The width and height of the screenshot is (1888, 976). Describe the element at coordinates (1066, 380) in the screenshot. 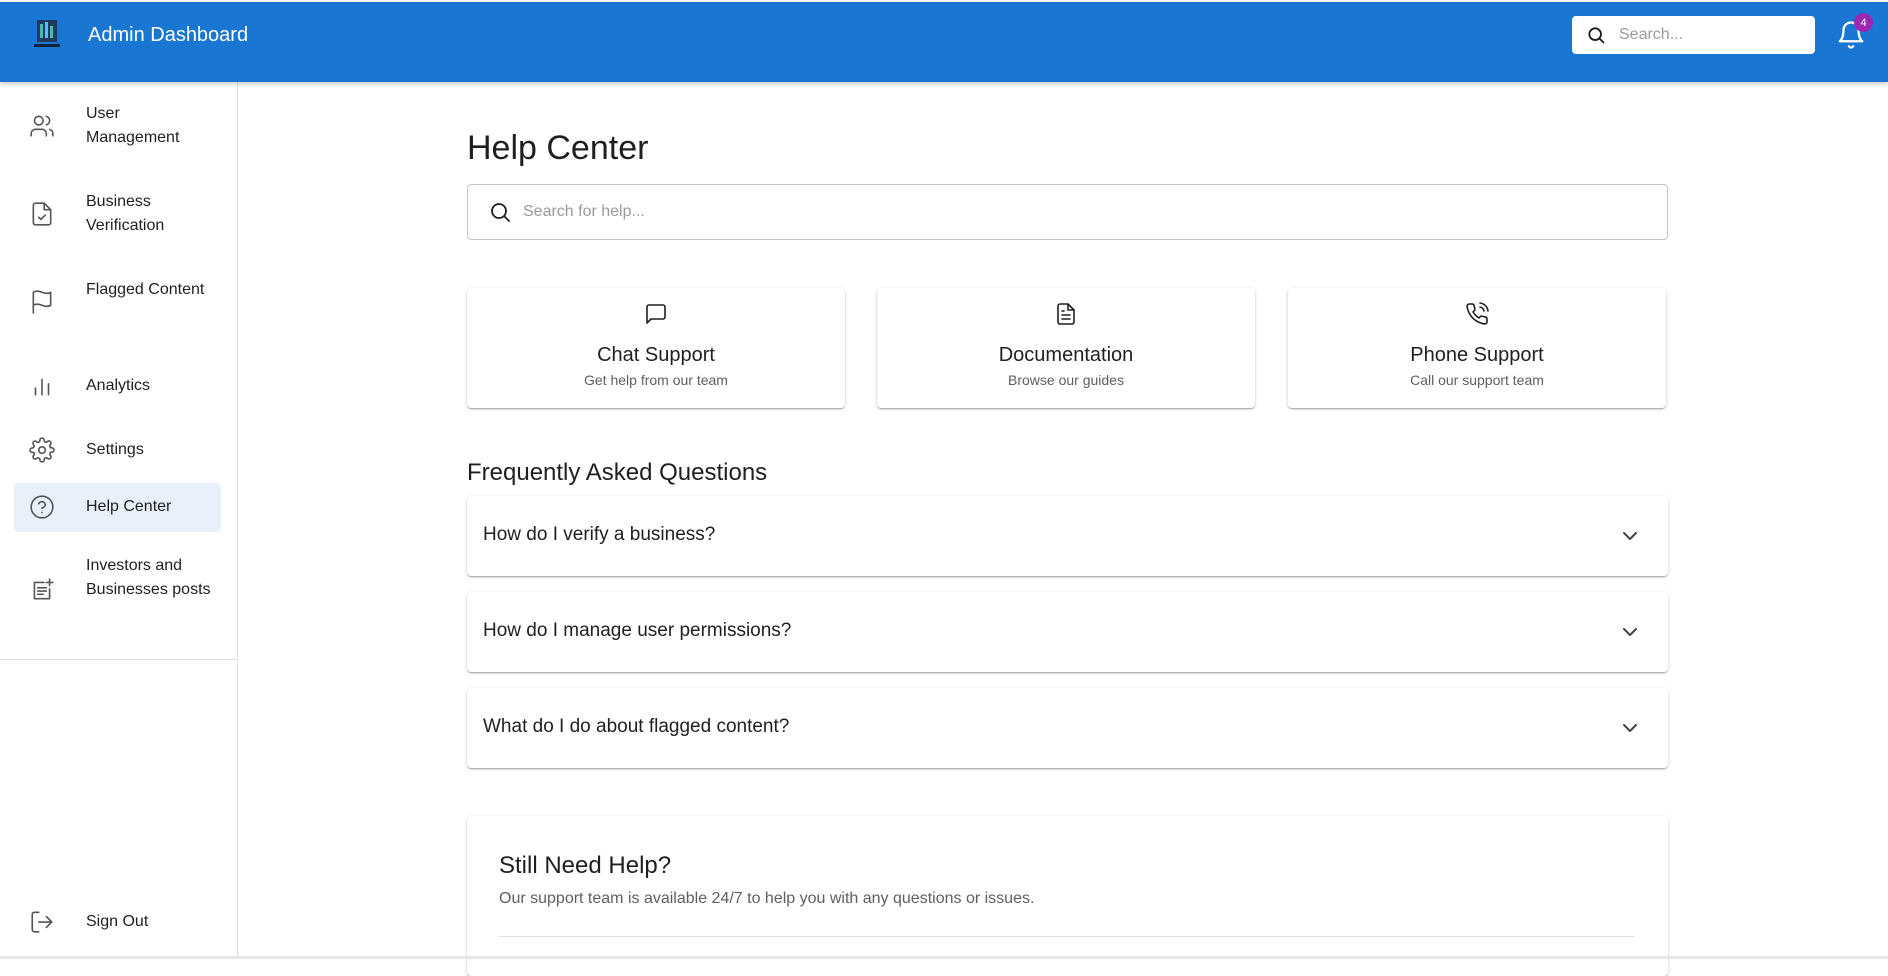

I see `card-subtitle: Browse our guides` at that location.